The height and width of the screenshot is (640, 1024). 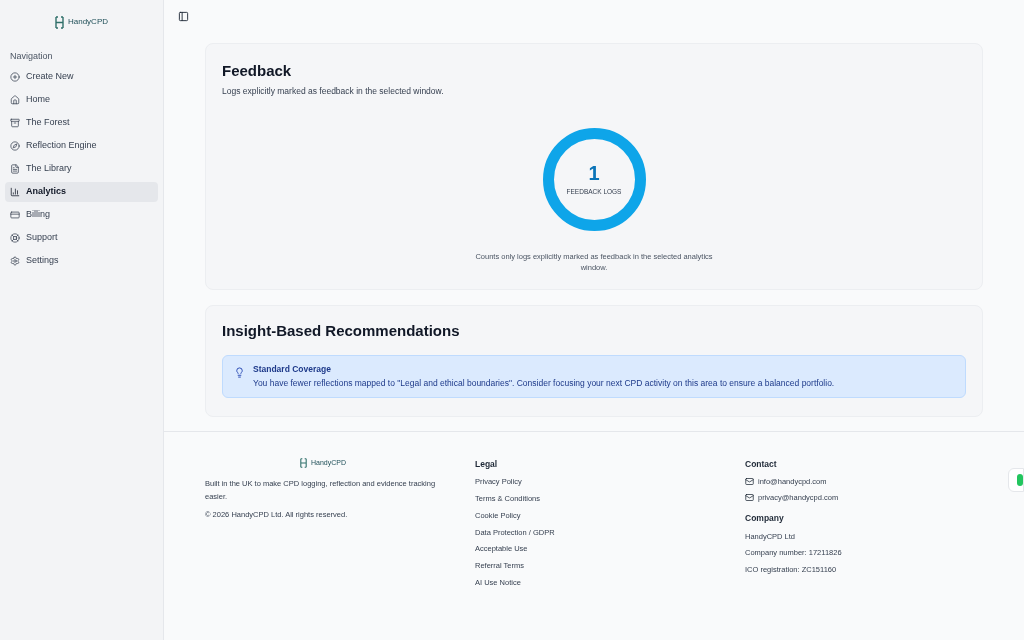 What do you see at coordinates (88, 22) in the screenshot?
I see `logo-text: HandyCPD` at bounding box center [88, 22].